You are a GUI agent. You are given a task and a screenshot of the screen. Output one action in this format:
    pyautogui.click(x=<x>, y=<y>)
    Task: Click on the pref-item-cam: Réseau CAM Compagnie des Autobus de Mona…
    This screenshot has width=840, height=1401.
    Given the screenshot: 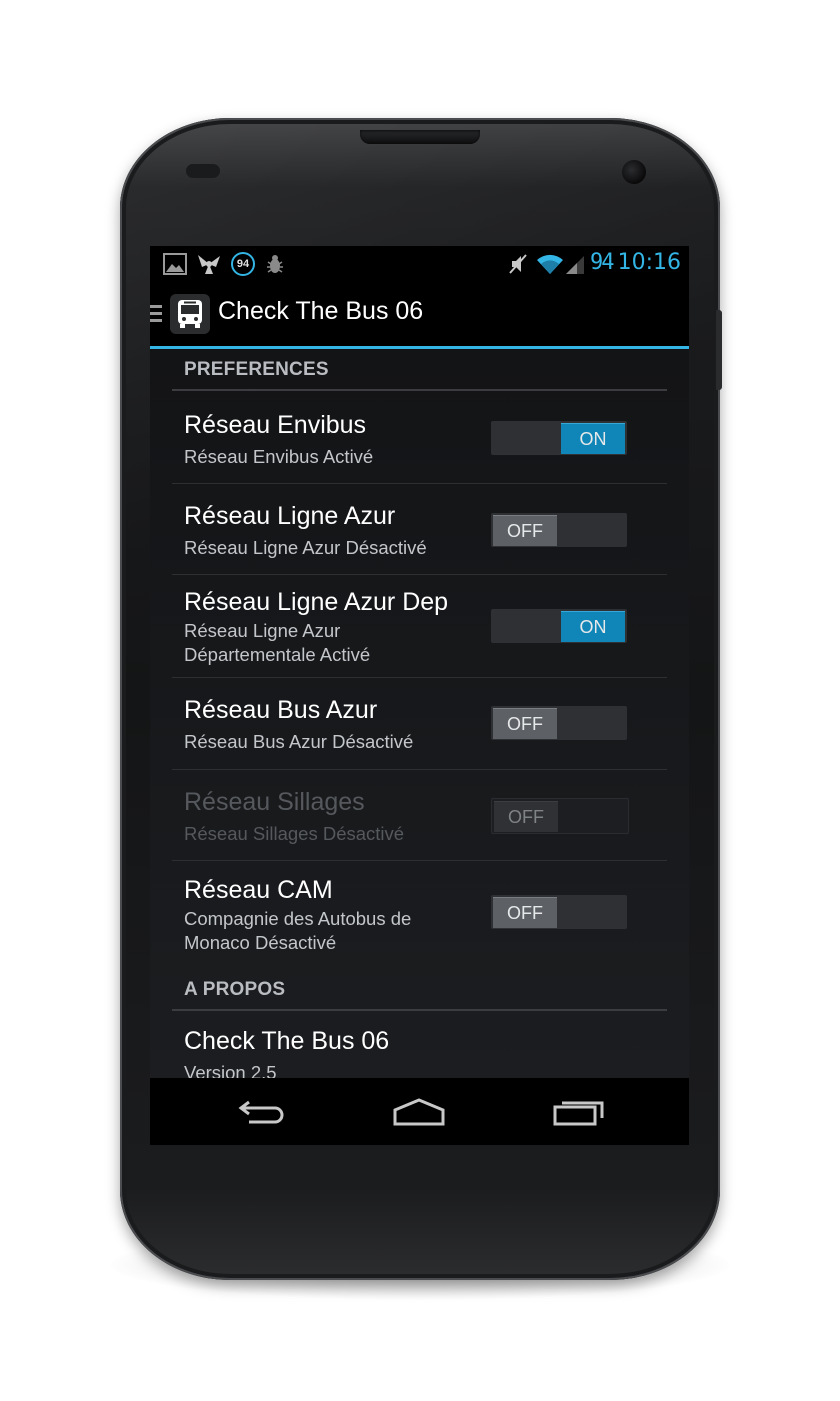 What is the action you would take?
    pyautogui.click(x=419, y=913)
    